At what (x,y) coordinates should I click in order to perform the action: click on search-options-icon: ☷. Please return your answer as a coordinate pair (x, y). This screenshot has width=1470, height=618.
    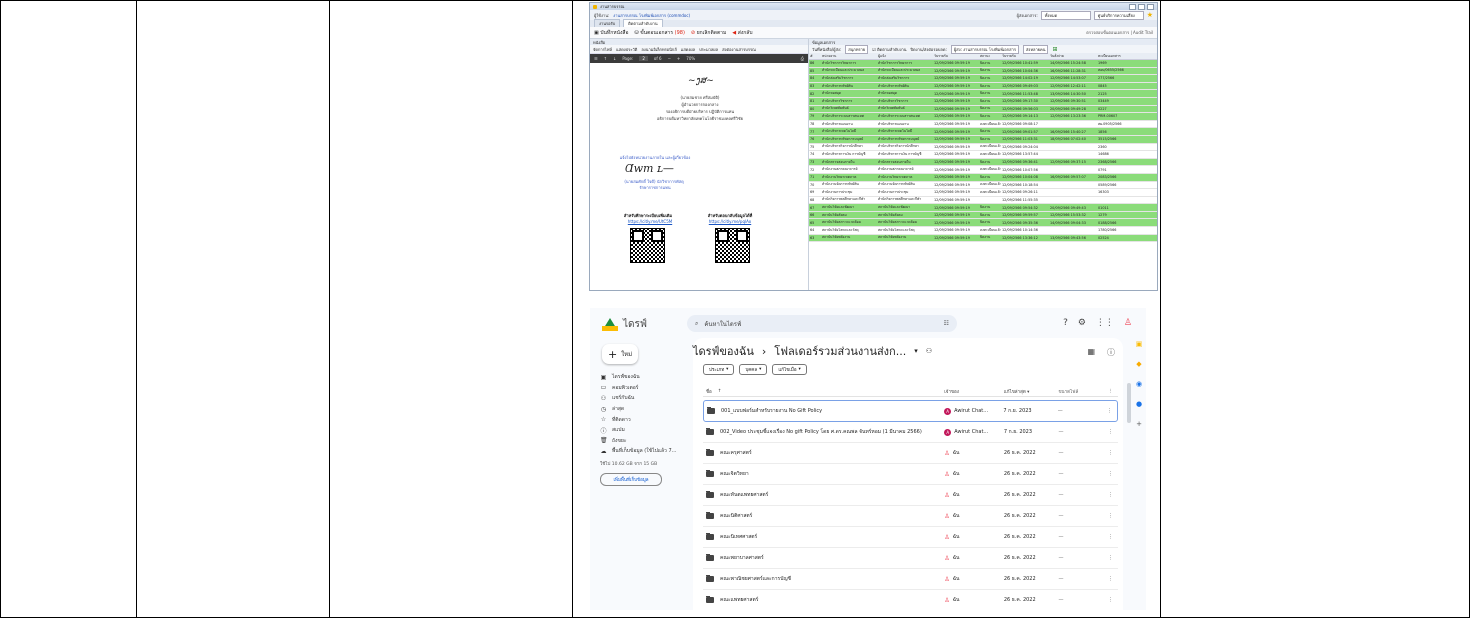
    Looking at the image, I should click on (946, 323).